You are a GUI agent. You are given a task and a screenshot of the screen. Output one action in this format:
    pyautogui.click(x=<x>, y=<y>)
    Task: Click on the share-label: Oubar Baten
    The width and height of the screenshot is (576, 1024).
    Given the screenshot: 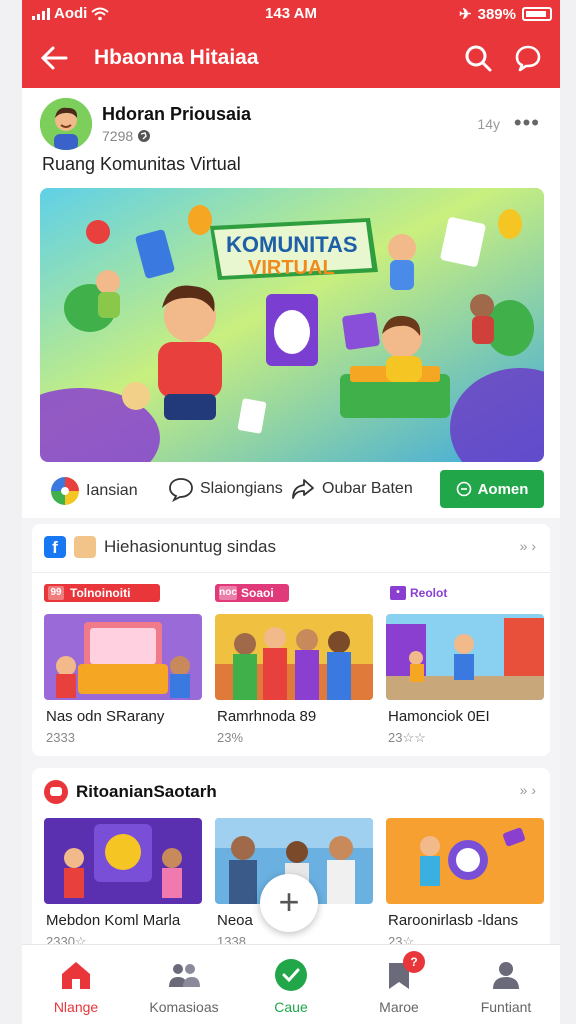 What is the action you would take?
    pyautogui.click(x=367, y=488)
    